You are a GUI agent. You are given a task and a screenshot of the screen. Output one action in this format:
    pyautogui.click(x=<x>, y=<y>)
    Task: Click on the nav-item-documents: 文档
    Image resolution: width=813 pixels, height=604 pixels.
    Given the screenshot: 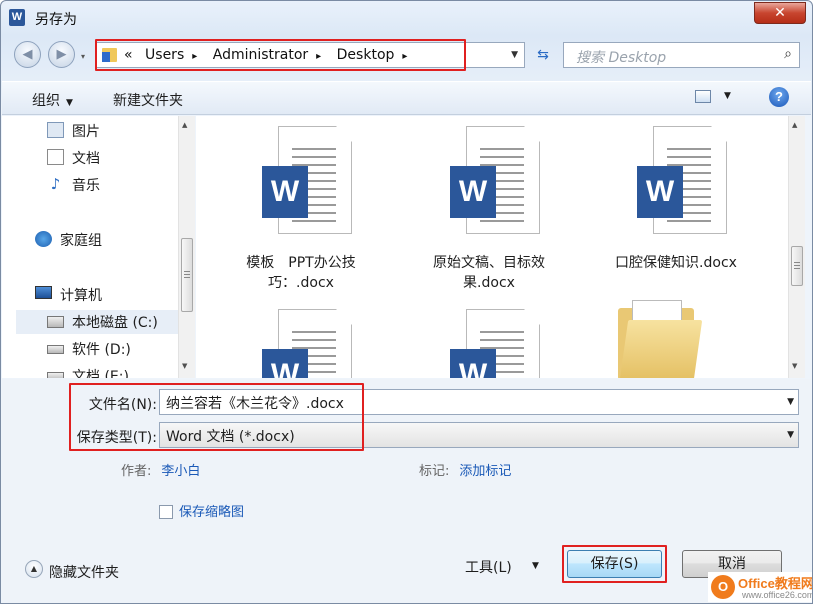 What is the action you would take?
    pyautogui.click(x=117, y=158)
    